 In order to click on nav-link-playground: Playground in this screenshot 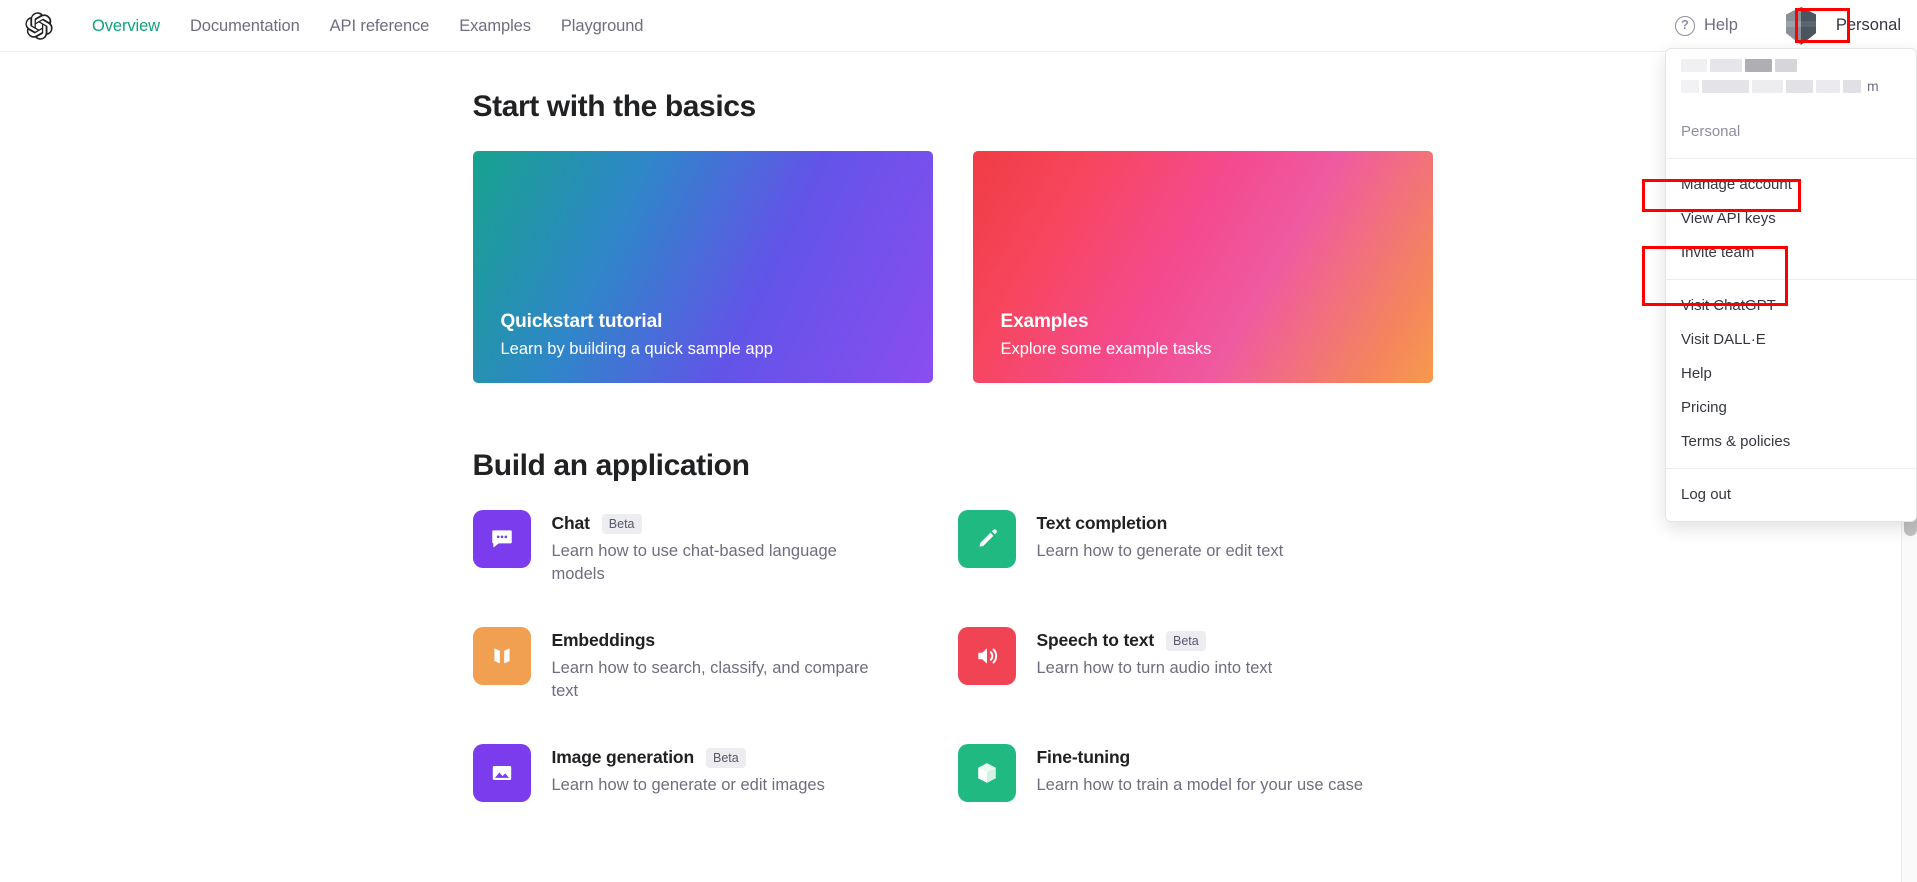, I will do `click(602, 26)`.